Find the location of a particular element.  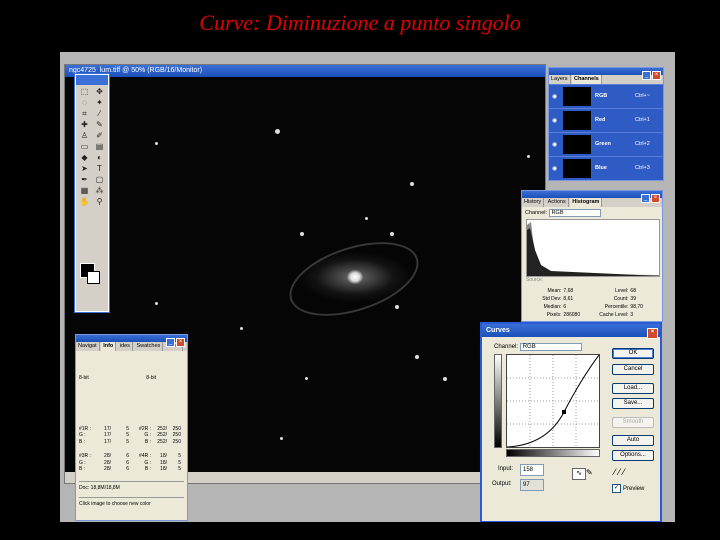

tab-navigator: Navigat is located at coordinates (88, 346).